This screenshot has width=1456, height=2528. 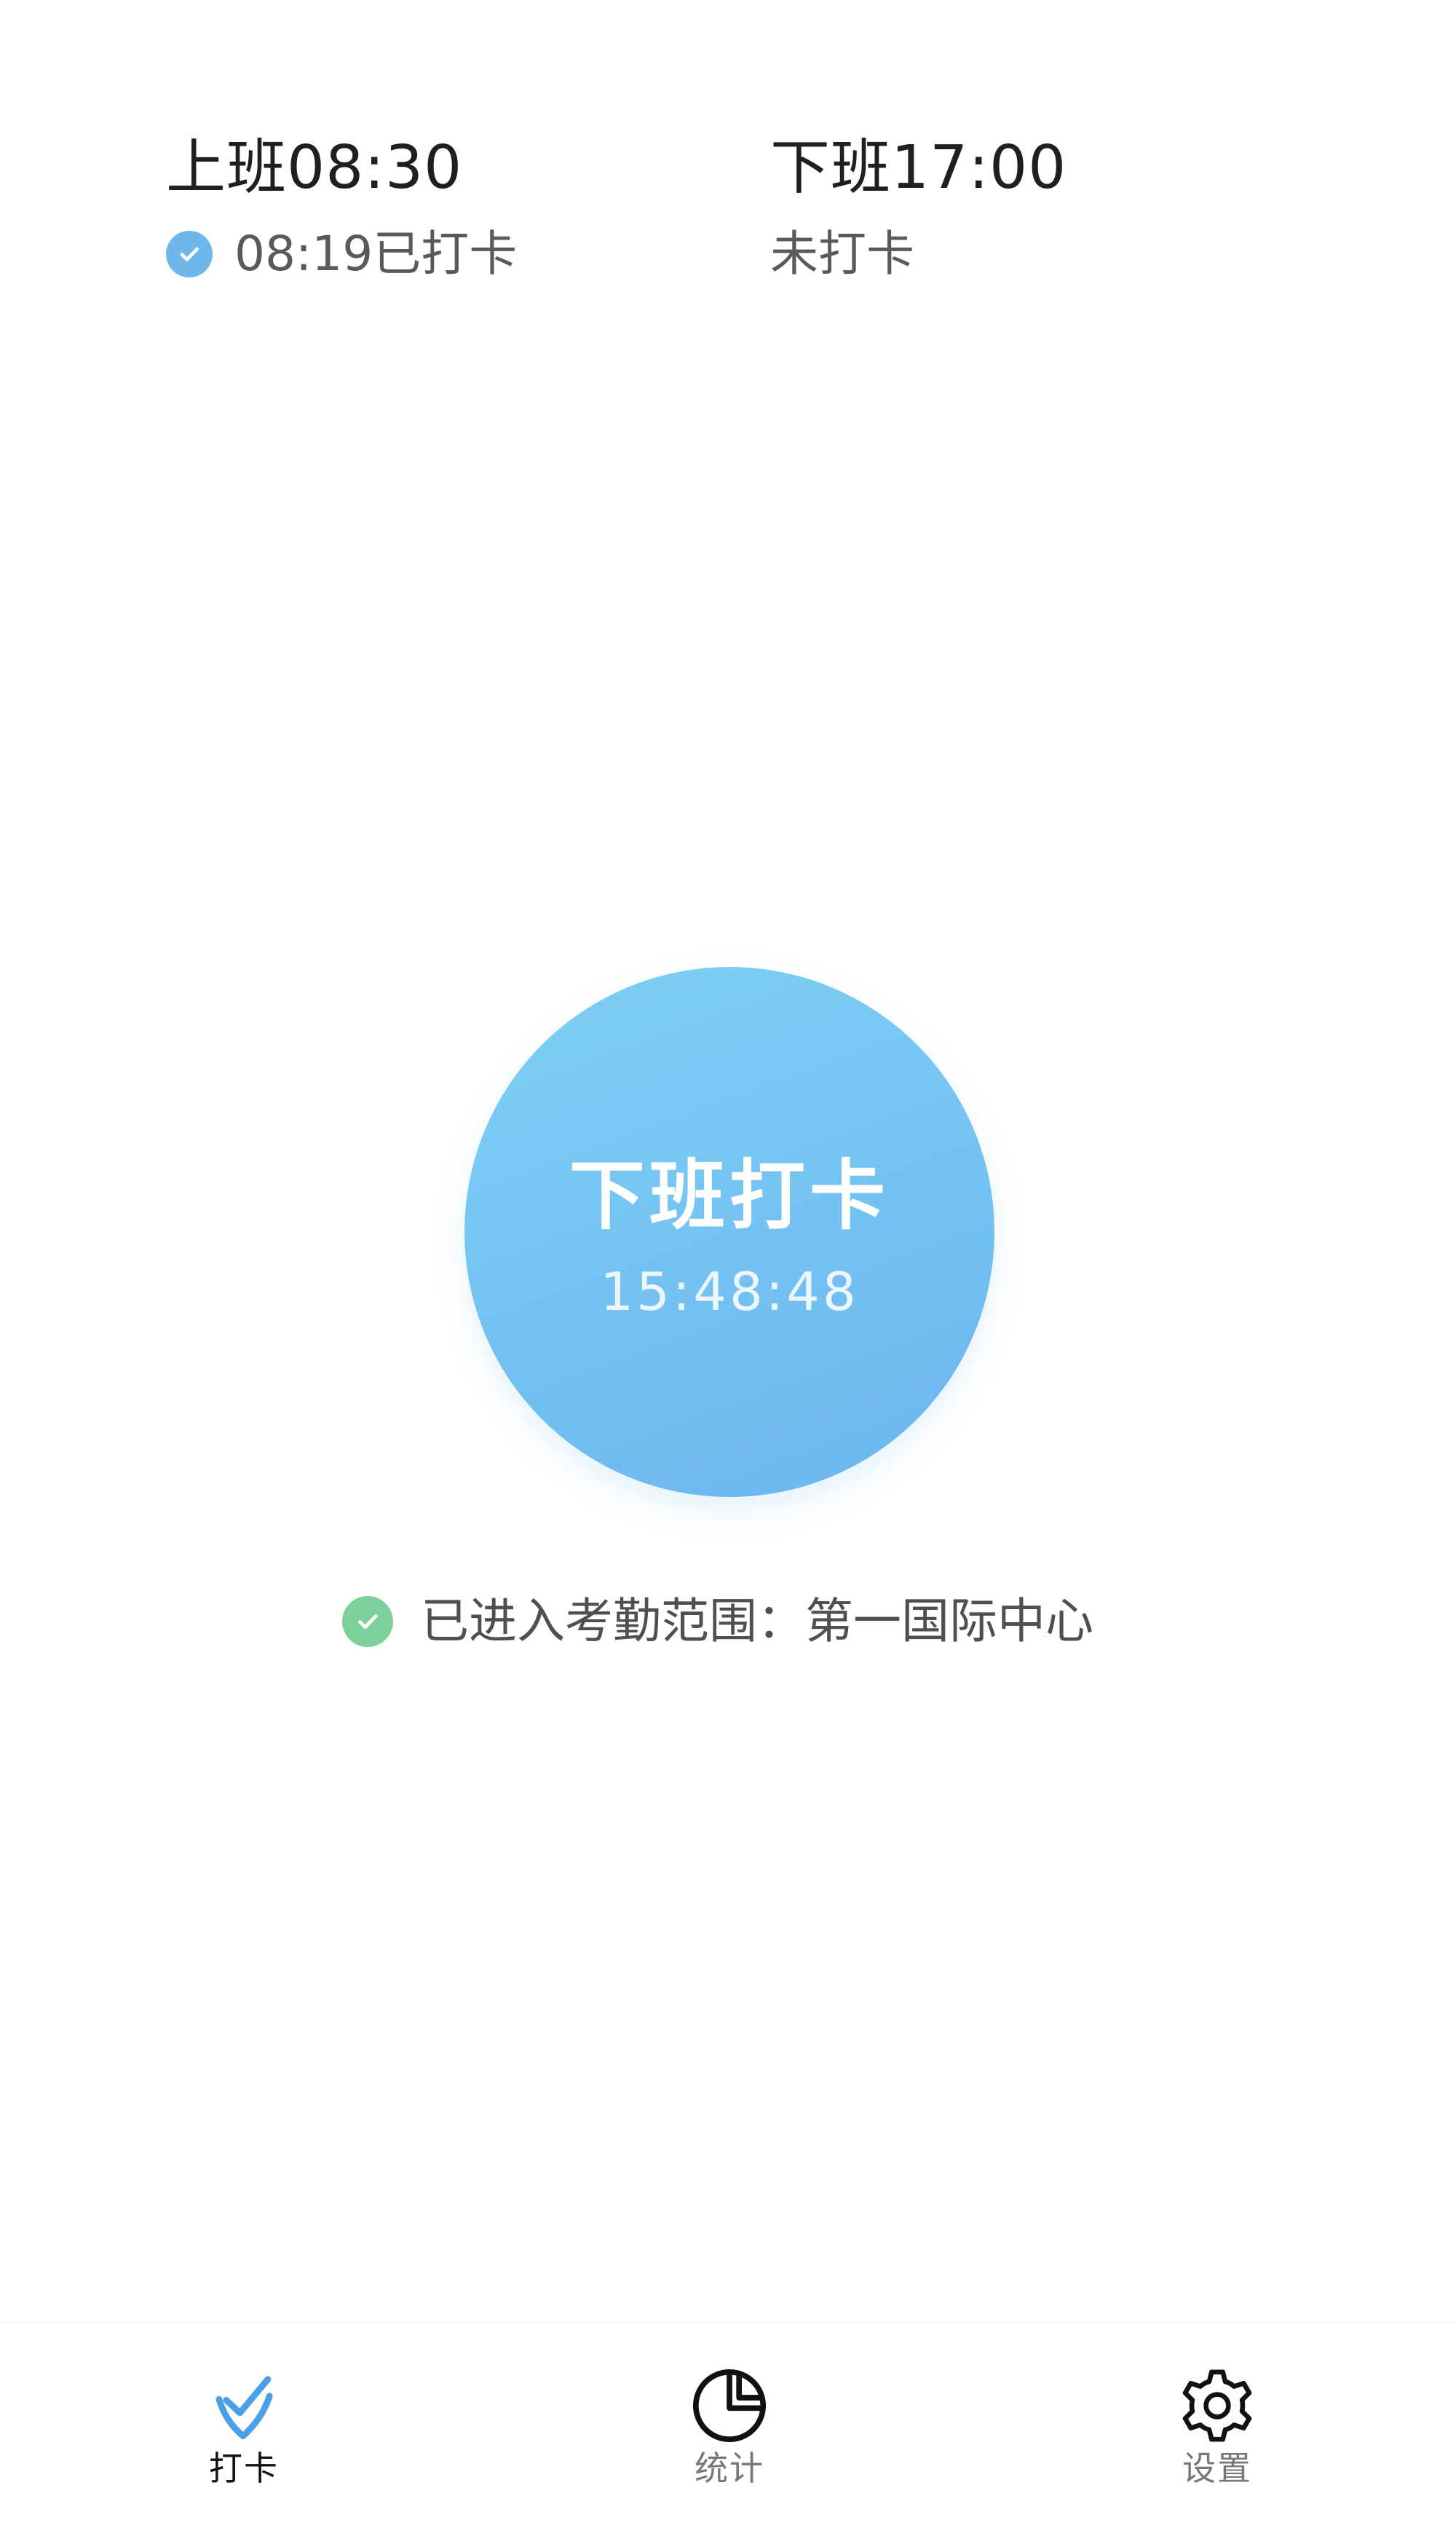 I want to click on tab-settings: 设置, so click(x=1217, y=2435).